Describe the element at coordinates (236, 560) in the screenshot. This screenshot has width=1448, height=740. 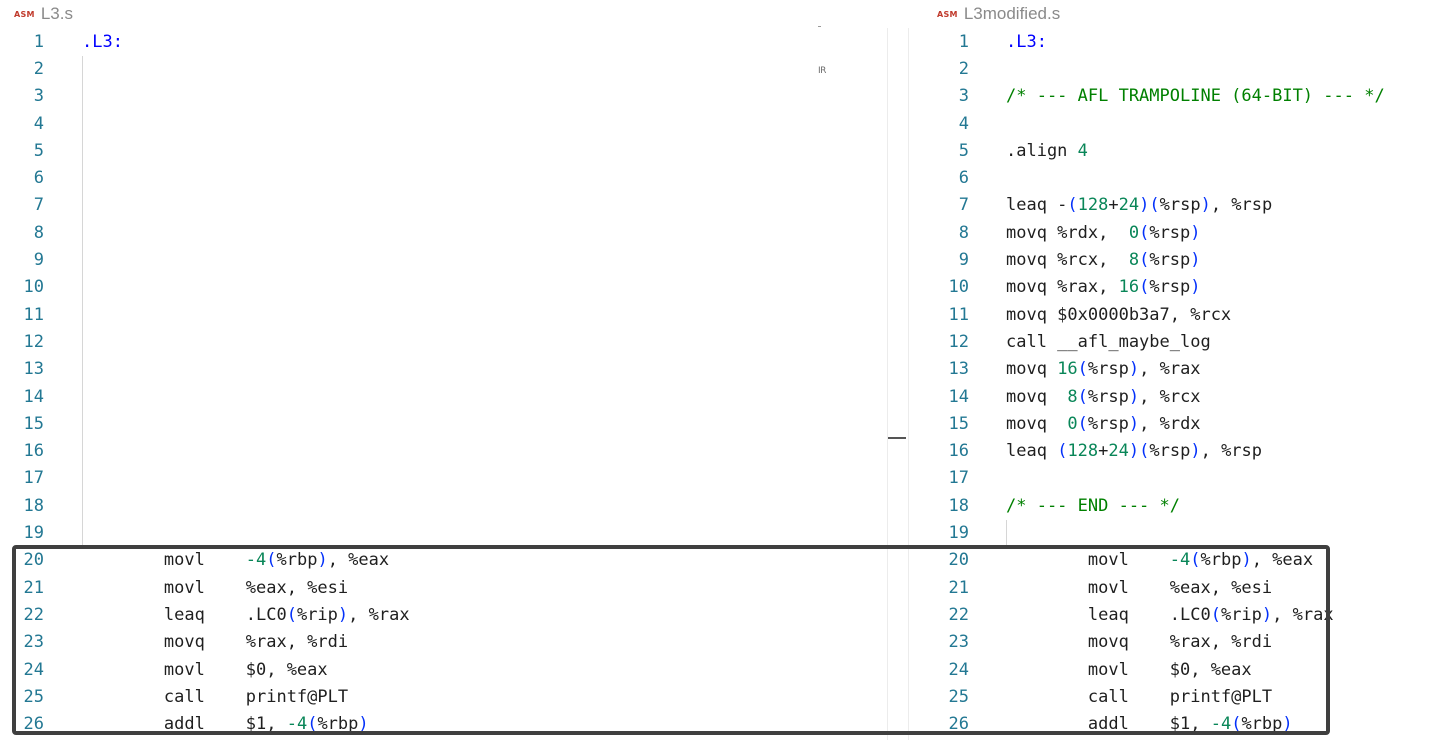
I see `code-text: movl -4(%rbp), %eax` at that location.